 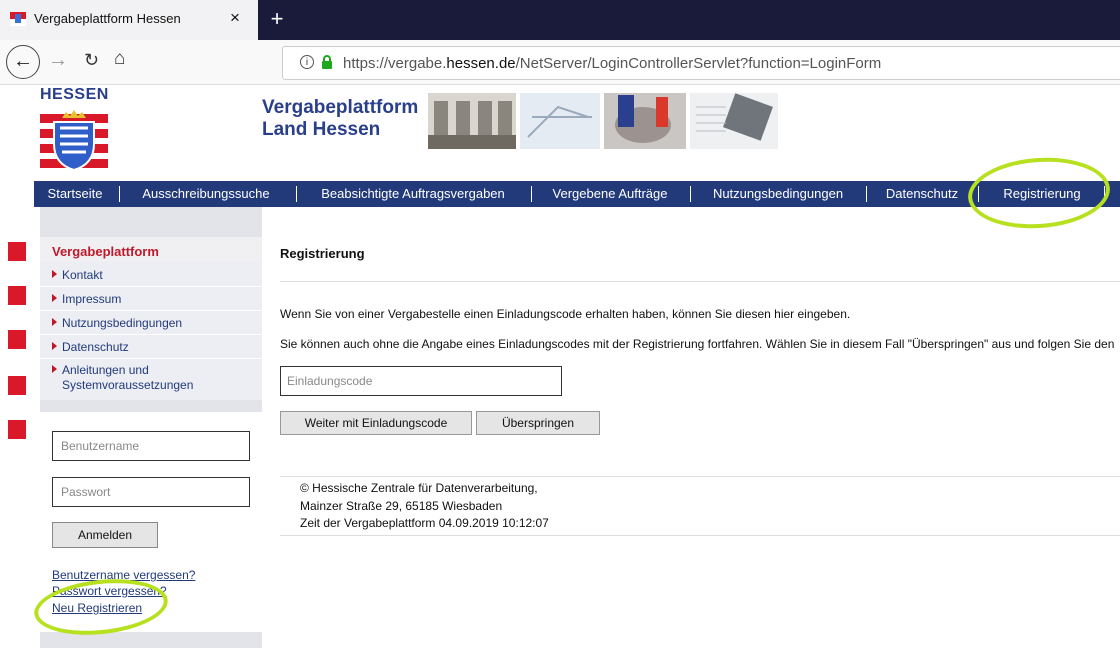 What do you see at coordinates (395, 63) in the screenshot?
I see `url-prefix: https://vergabe.` at bounding box center [395, 63].